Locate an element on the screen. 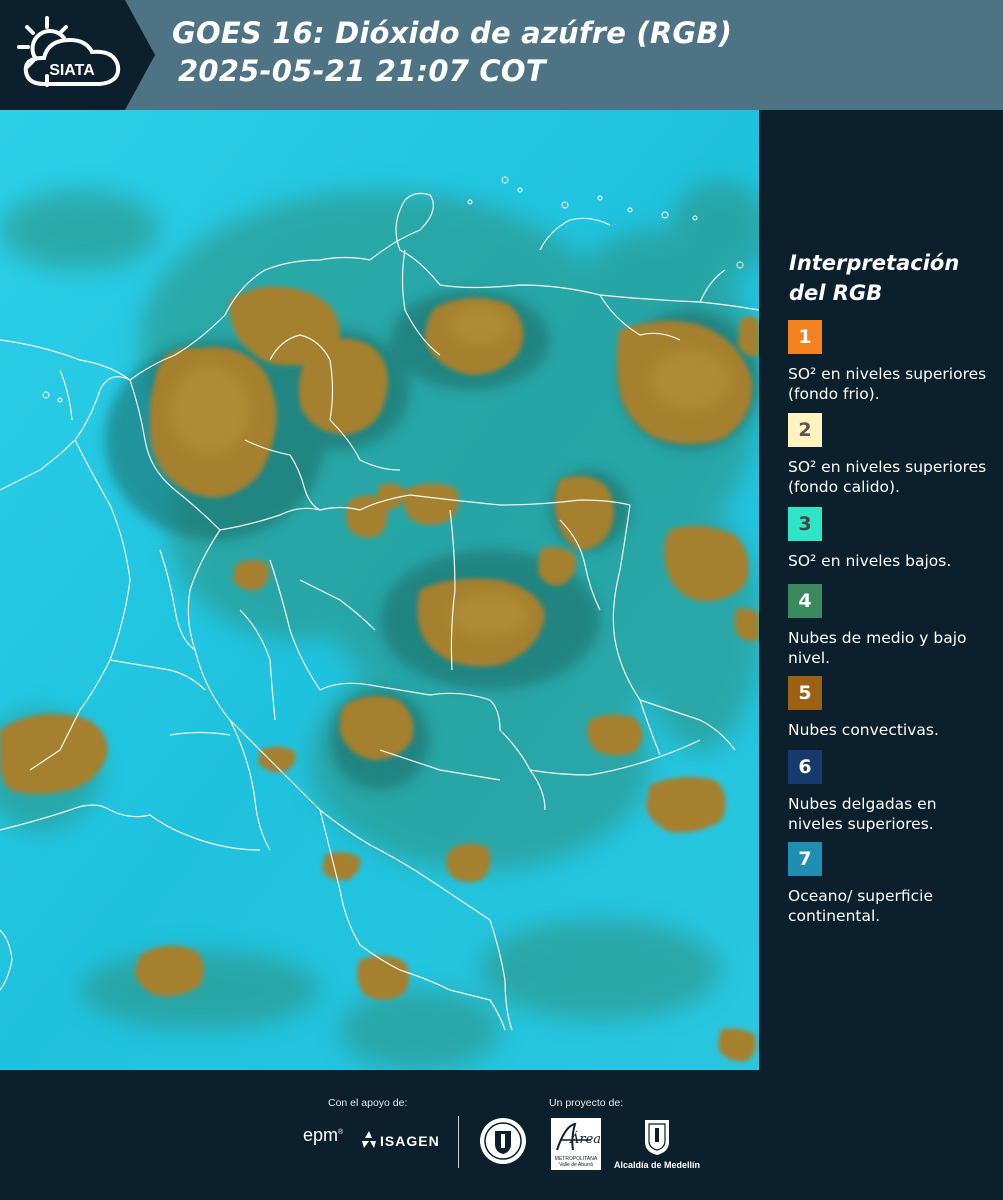 Image resolution: width=1003 pixels, height=1200 pixels. legend-item-5: 5 Nubes convectivas. is located at coordinates (888, 708).